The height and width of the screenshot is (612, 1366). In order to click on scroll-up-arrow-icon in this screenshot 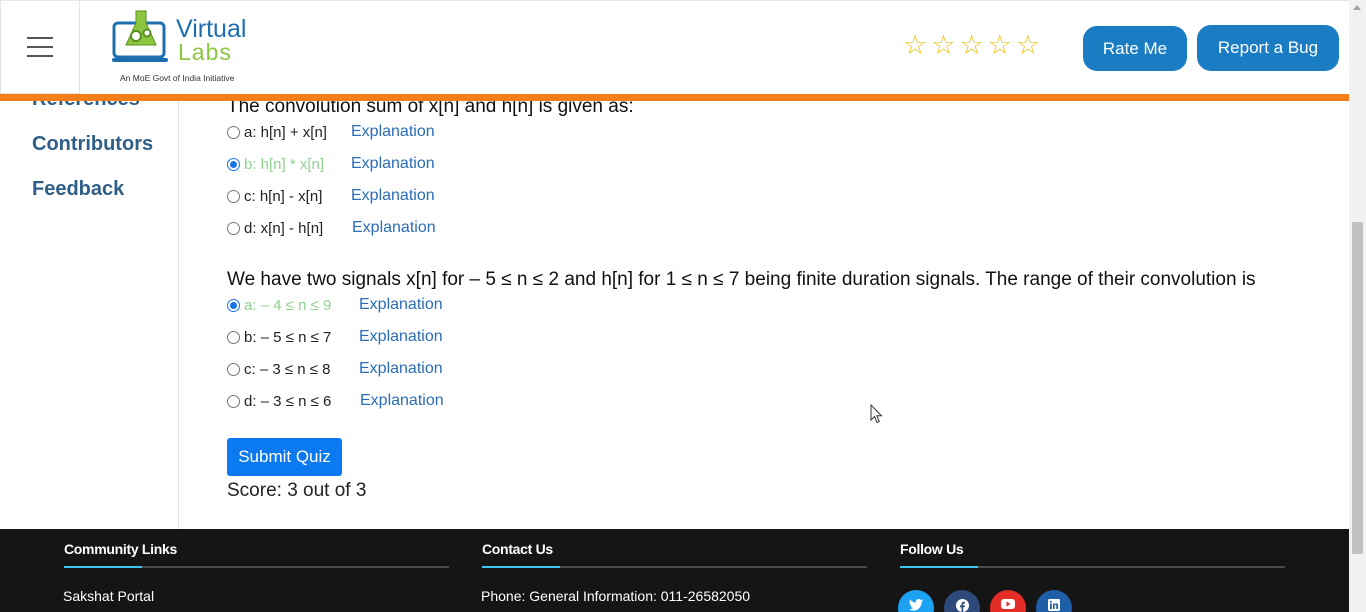, I will do `click(1357, 7)`.